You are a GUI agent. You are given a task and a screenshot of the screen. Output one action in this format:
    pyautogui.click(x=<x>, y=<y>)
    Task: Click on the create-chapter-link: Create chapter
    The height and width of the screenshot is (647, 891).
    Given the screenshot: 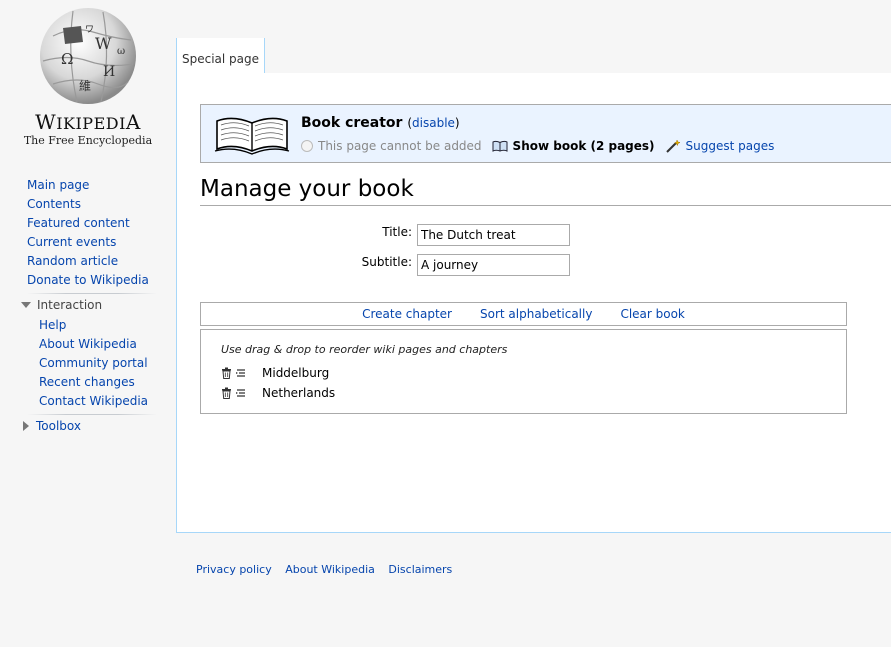 What is the action you would take?
    pyautogui.click(x=407, y=314)
    